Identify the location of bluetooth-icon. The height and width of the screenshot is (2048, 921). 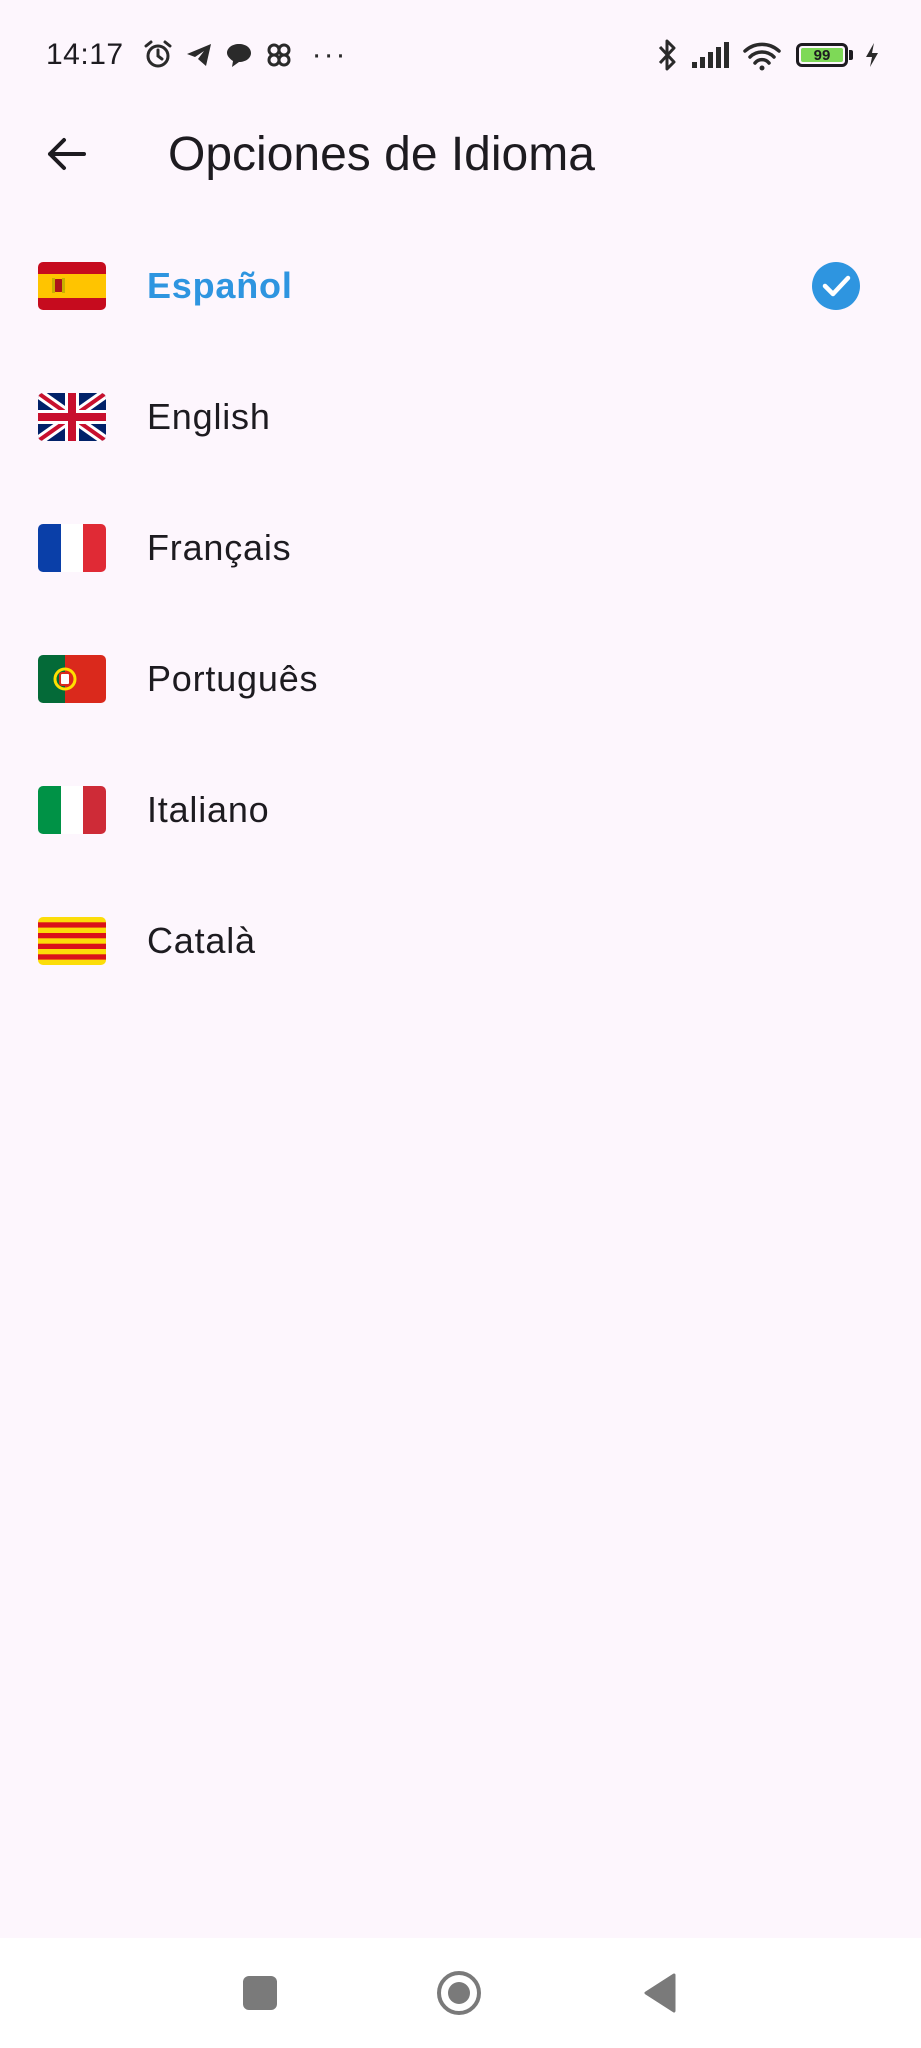
(667, 55).